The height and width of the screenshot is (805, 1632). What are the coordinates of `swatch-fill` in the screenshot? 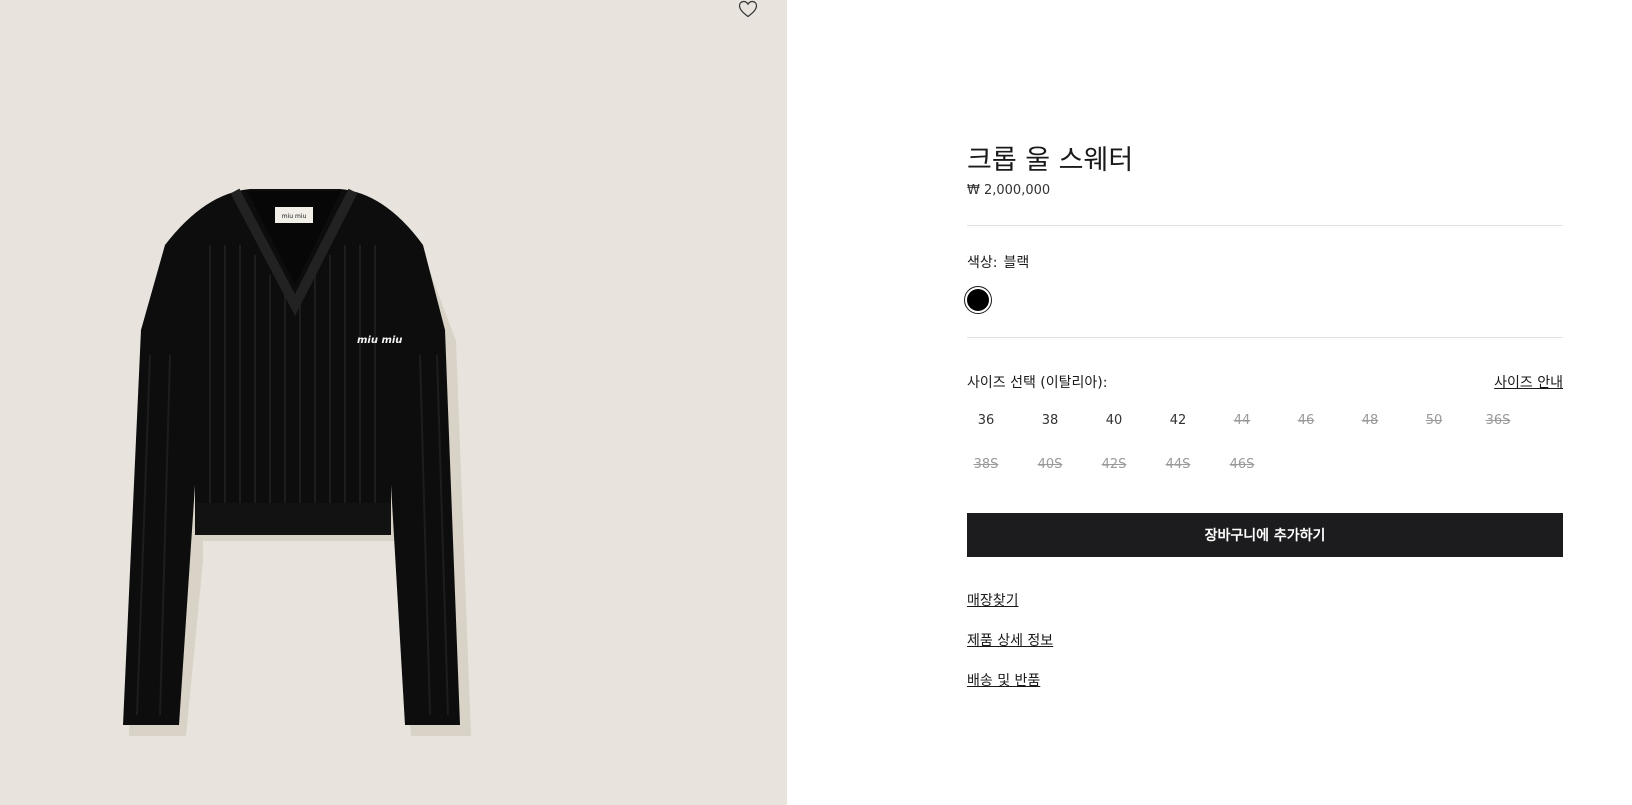 It's located at (978, 300).